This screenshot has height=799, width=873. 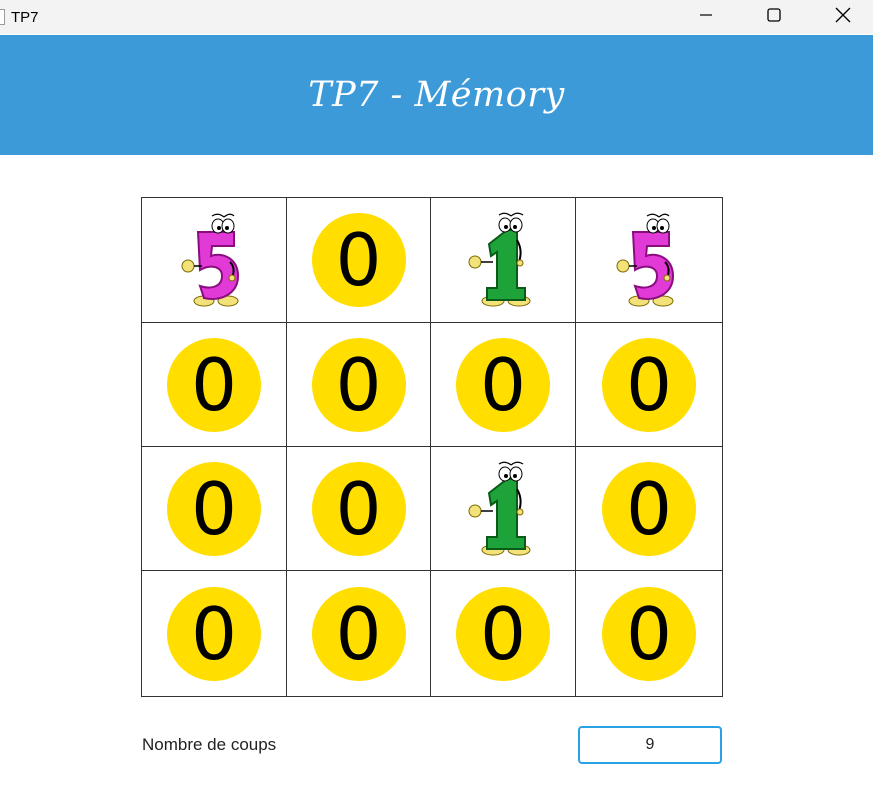 I want to click on window-title: TP7, so click(x=25, y=17).